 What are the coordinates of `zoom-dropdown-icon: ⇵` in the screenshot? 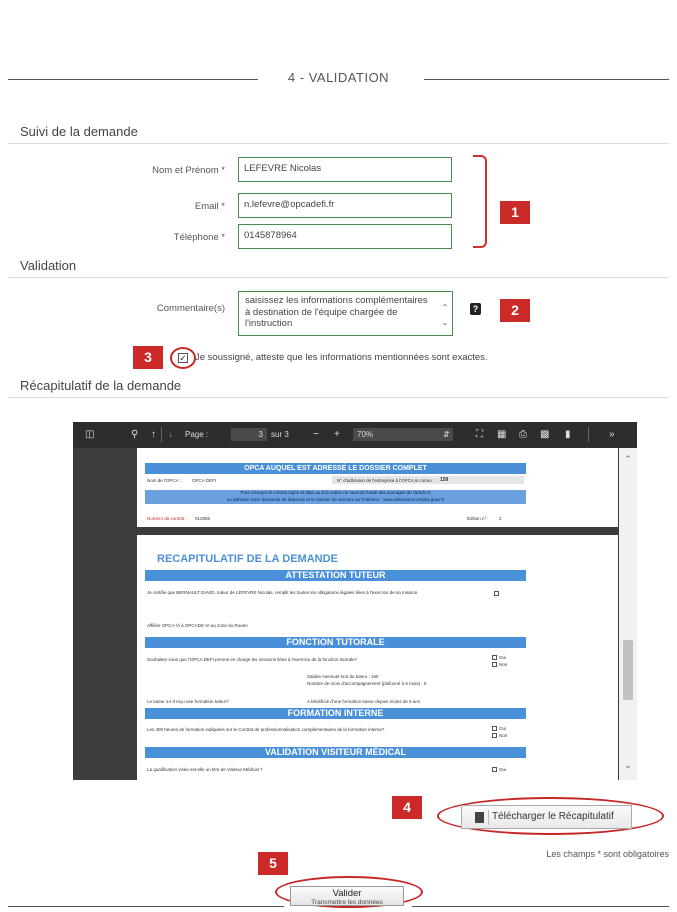 It's located at (446, 435).